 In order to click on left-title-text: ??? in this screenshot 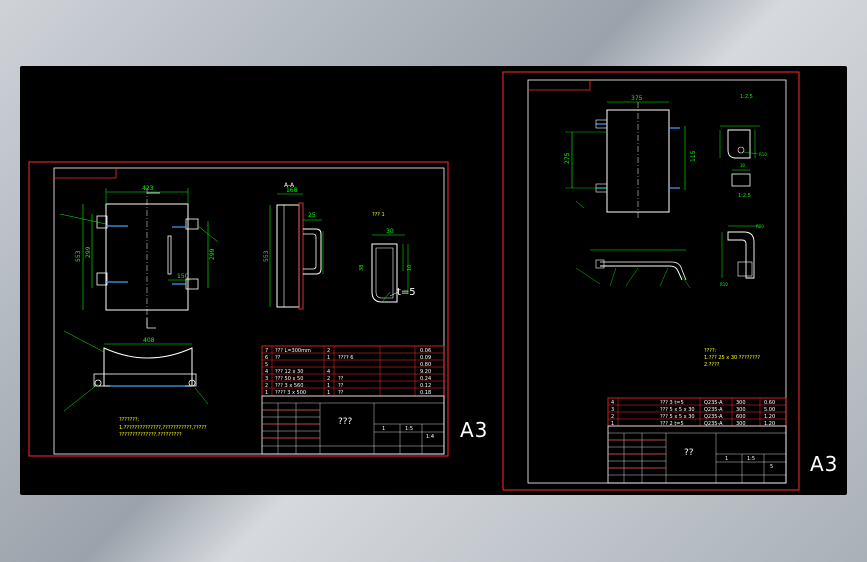, I will do `click(345, 422)`.